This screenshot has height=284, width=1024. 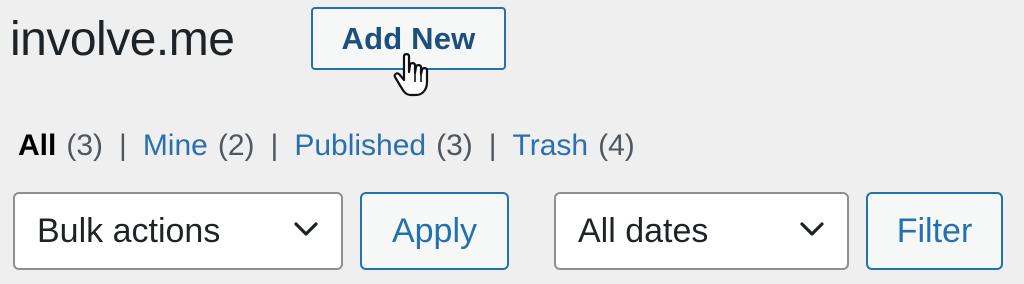 I want to click on date-filter-select: All dates, so click(x=701, y=231).